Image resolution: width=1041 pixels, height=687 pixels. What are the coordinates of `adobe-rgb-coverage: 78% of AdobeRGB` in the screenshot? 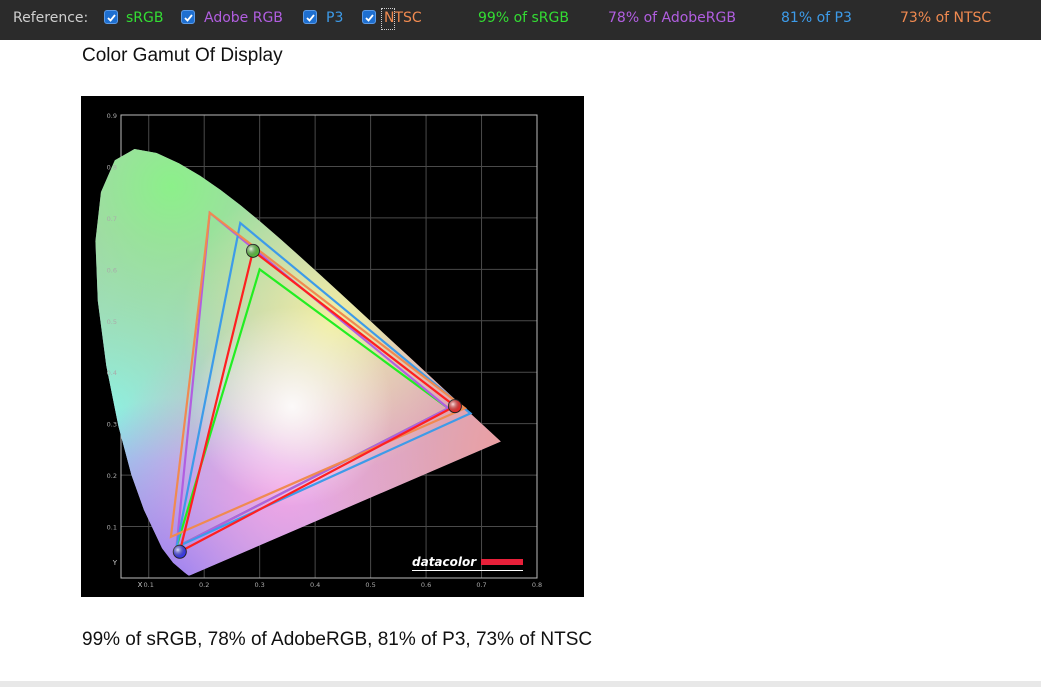 It's located at (672, 18).